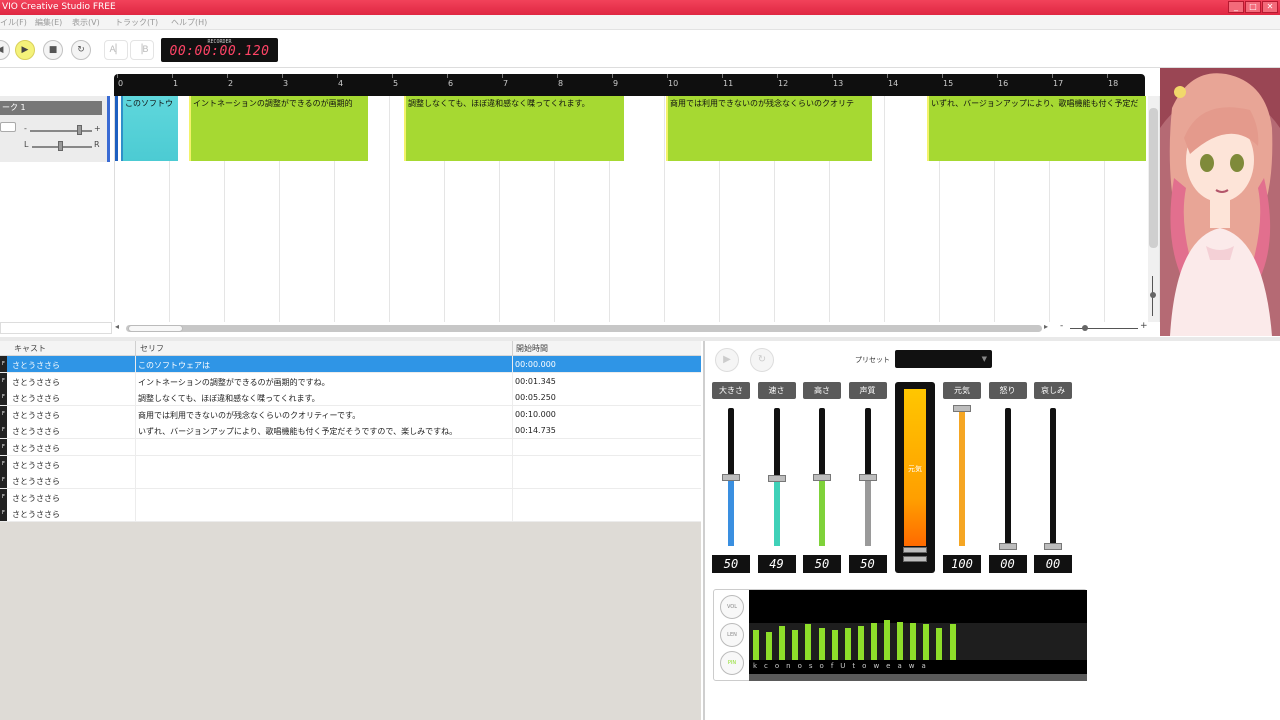 This screenshot has height=720, width=1280. Describe the element at coordinates (8, 127) in the screenshot. I see `mute-button` at that location.